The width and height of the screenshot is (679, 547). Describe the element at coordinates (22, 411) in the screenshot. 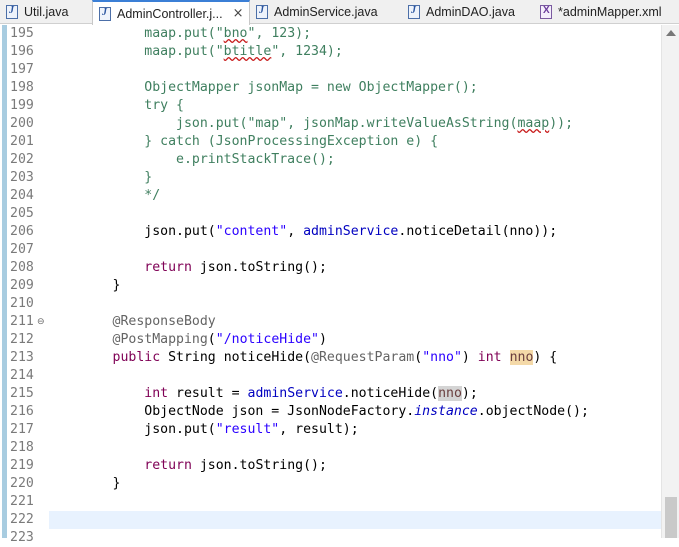

I see `line-number: 216` at that location.